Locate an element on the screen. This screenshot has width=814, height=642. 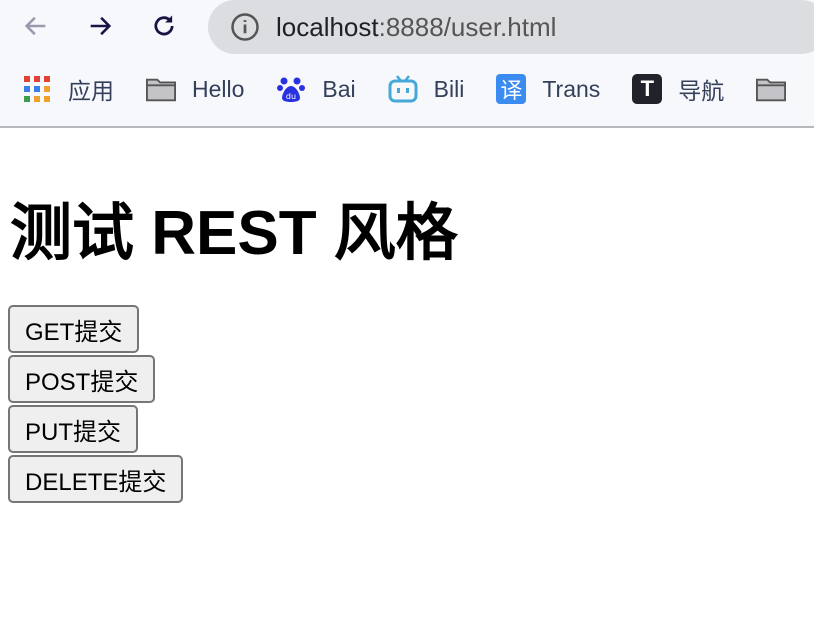
button-list: GET提交 POST提交 PUT提交 DELETE提交 is located at coordinates (96, 405).